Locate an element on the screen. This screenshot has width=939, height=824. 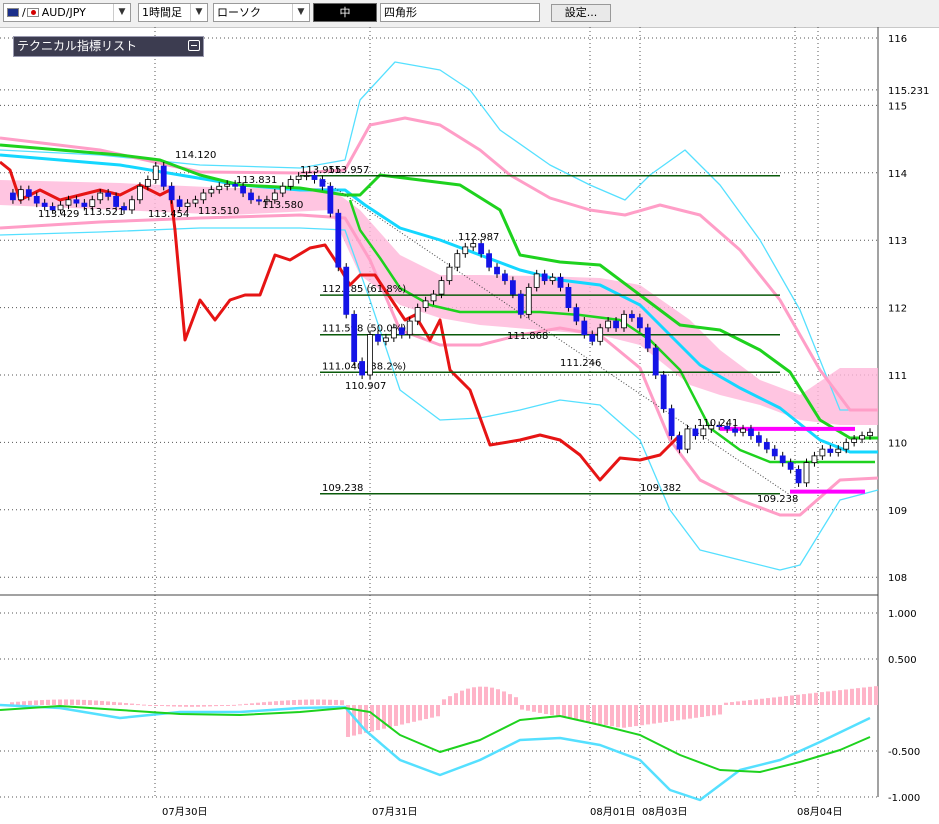
minimize-icon is located at coordinates (194, 45).